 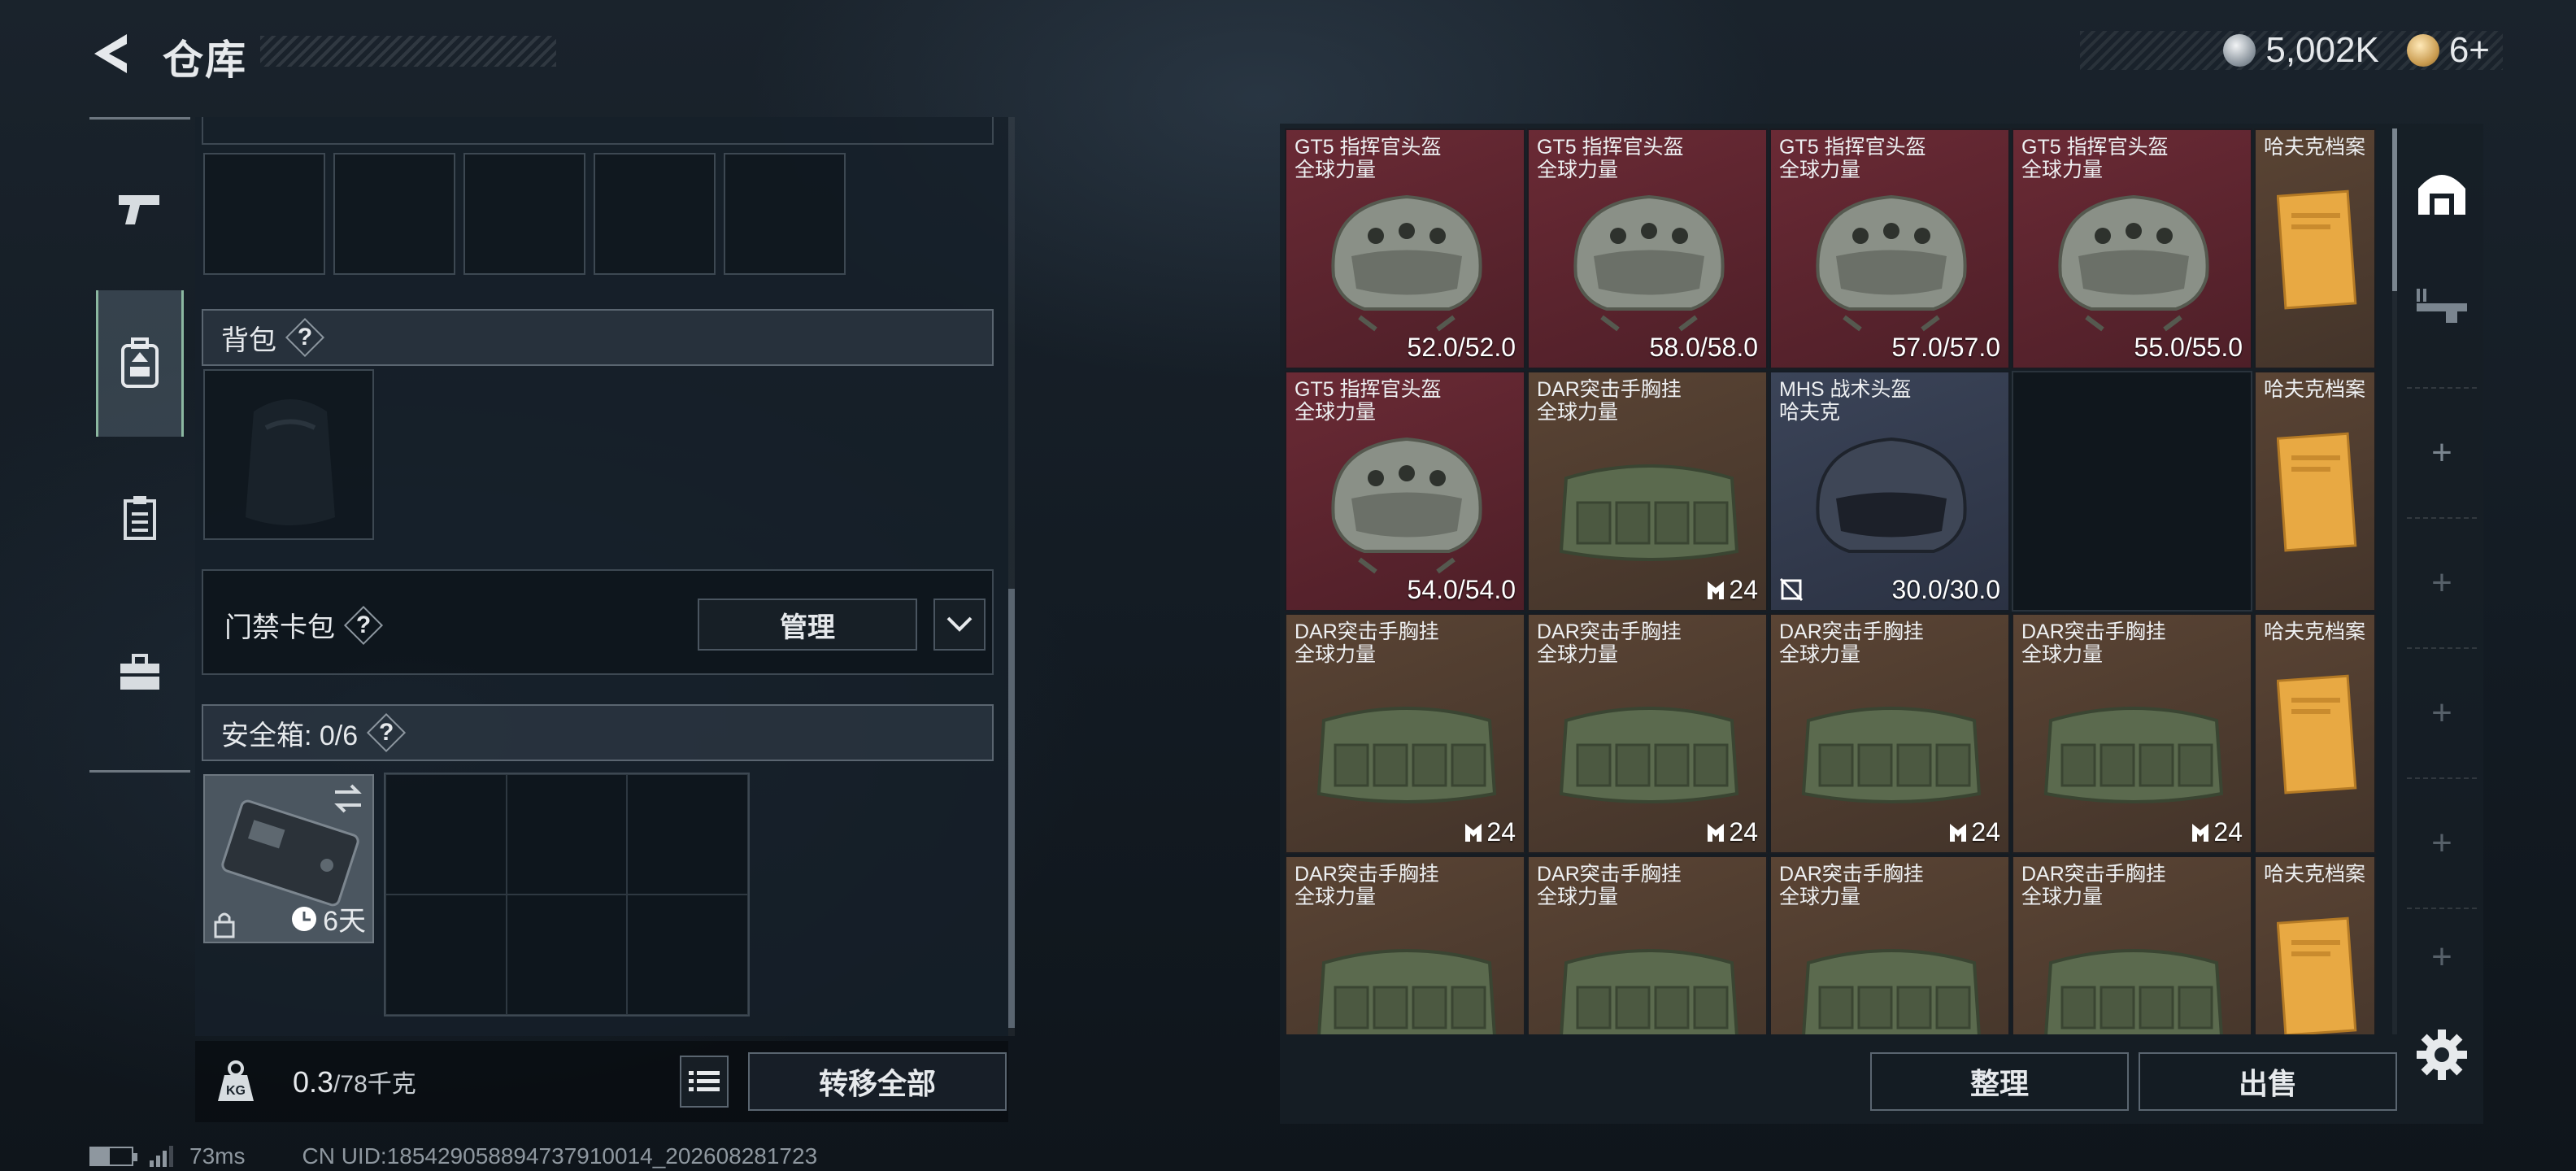 I want to click on sell-button: 出售, so click(x=2268, y=1081).